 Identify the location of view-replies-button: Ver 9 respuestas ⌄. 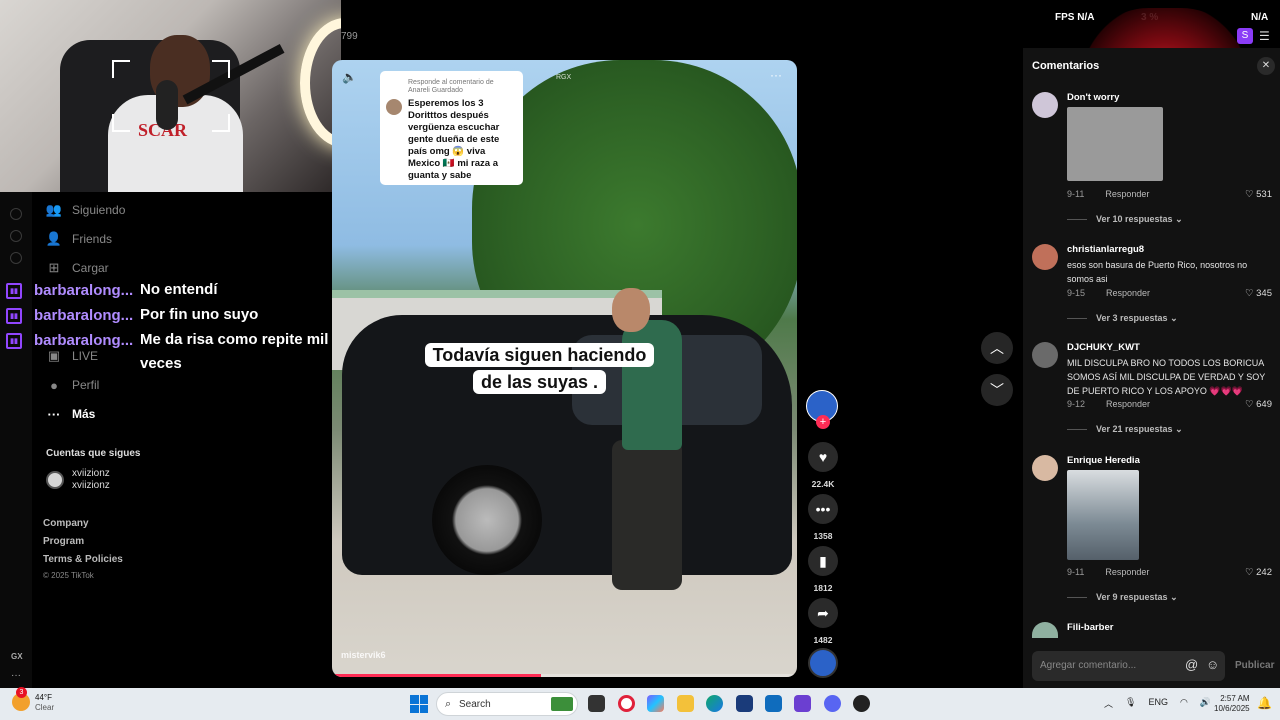
(1122, 597).